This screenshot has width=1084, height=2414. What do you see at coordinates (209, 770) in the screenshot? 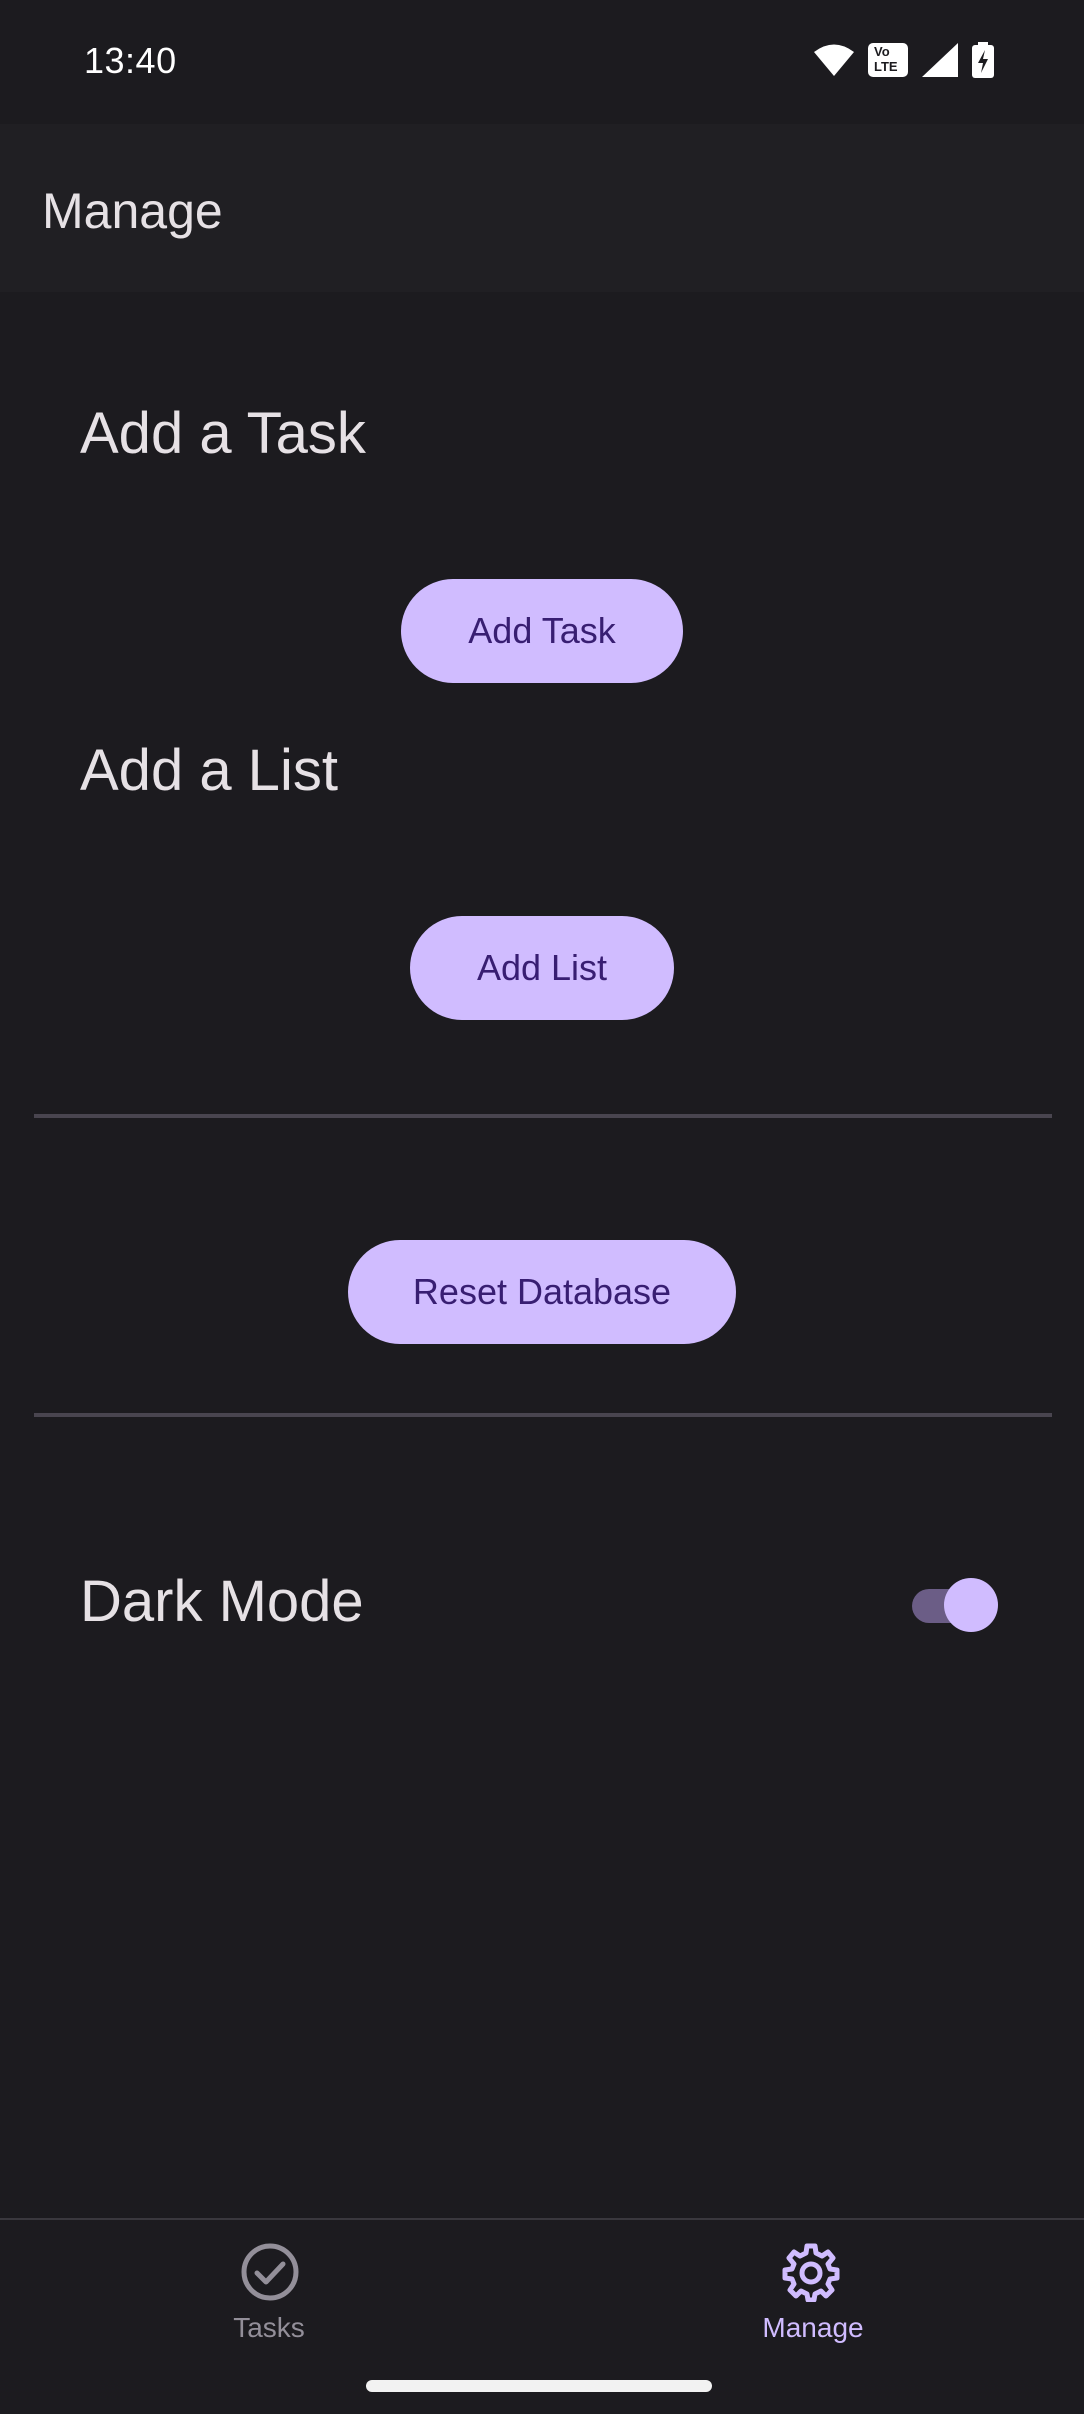
I see `add-list-heading: Add a List` at bounding box center [209, 770].